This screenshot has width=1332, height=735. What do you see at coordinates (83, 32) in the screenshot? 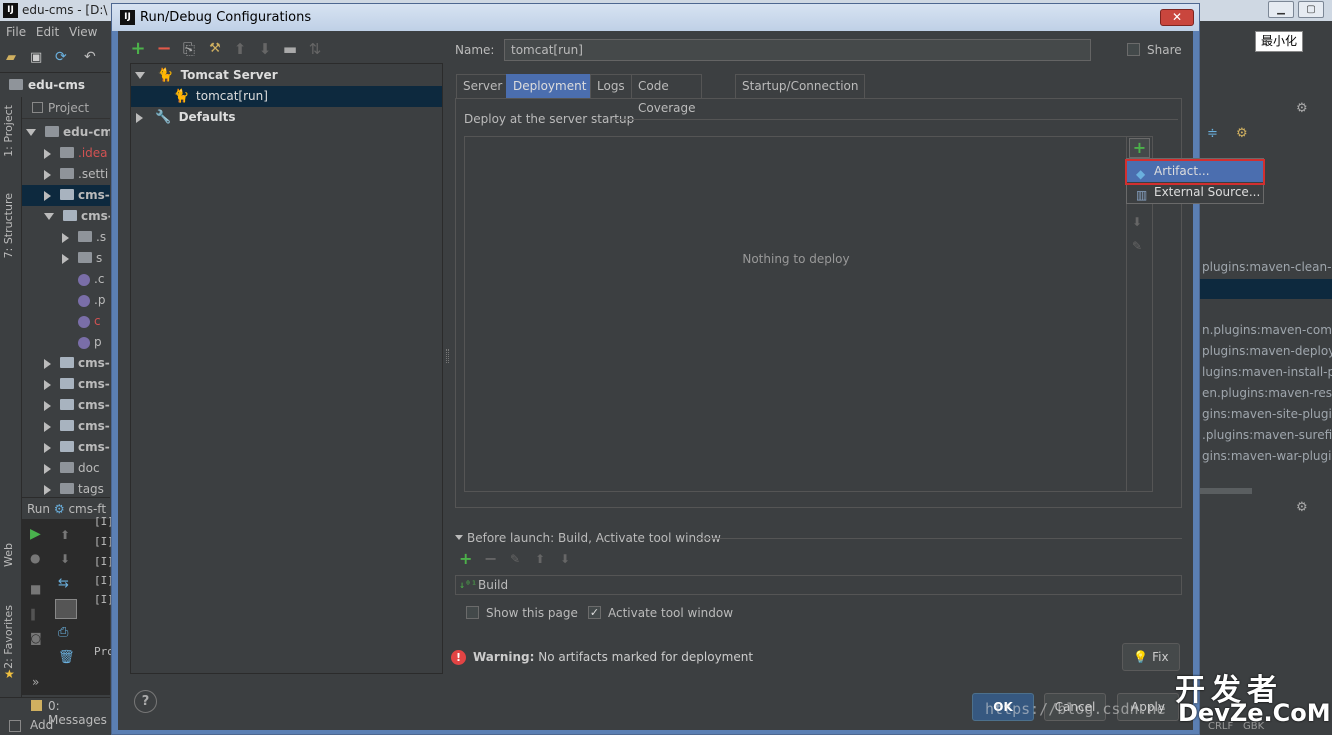
I see `menu-view: View` at bounding box center [83, 32].